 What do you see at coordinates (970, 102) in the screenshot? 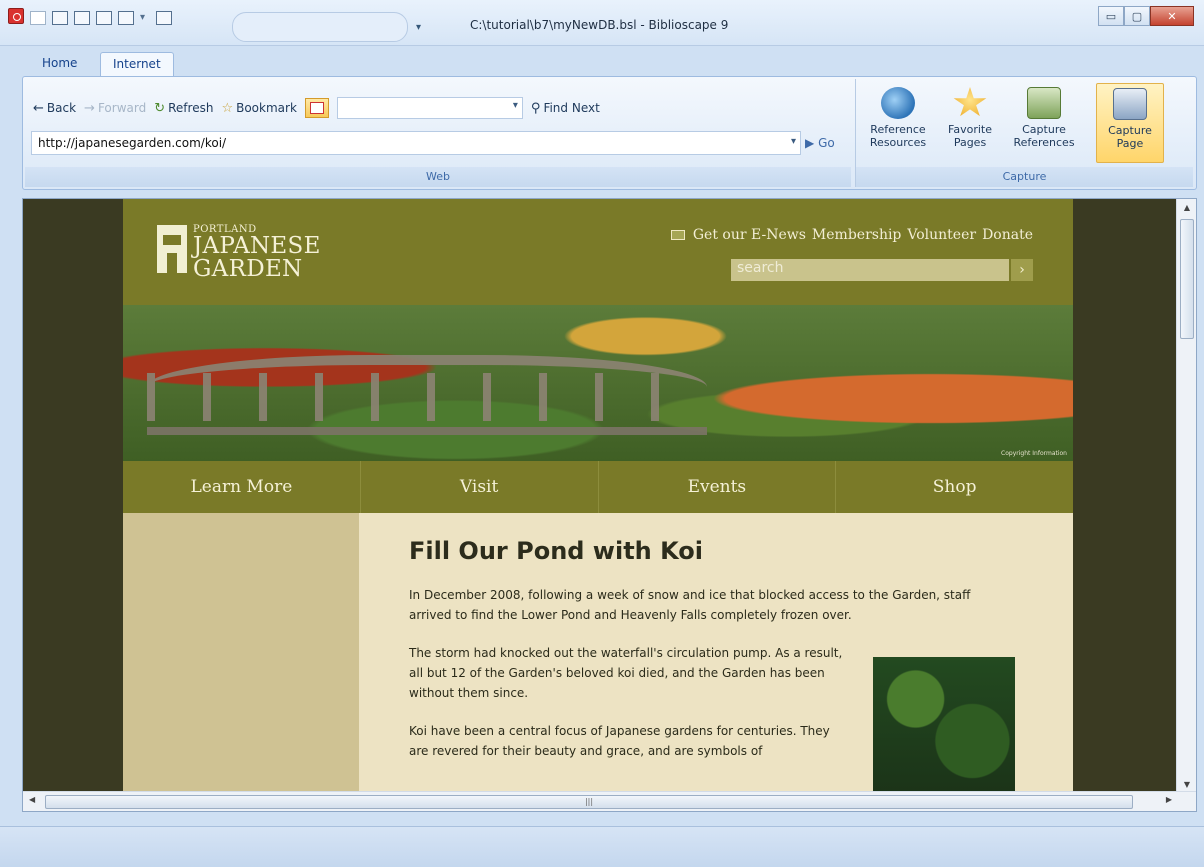
I see `star-favorite-icon` at bounding box center [970, 102].